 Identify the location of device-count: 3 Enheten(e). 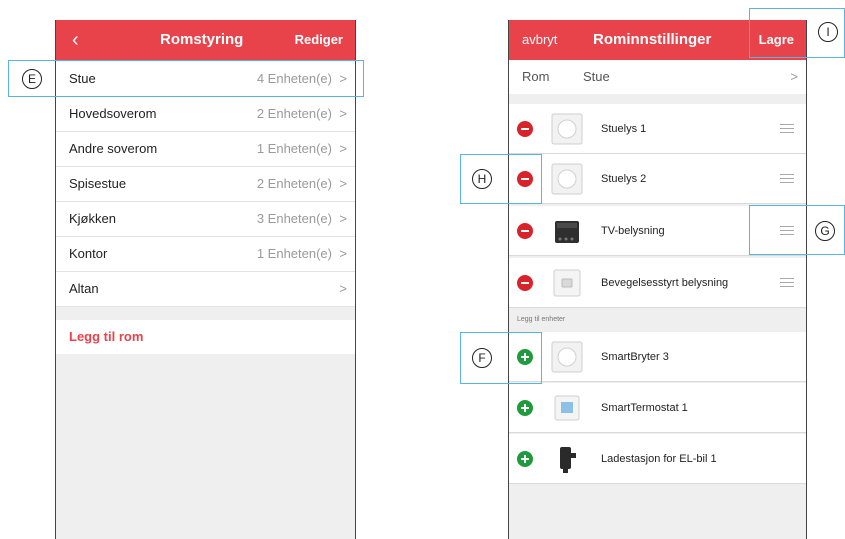
(294, 218).